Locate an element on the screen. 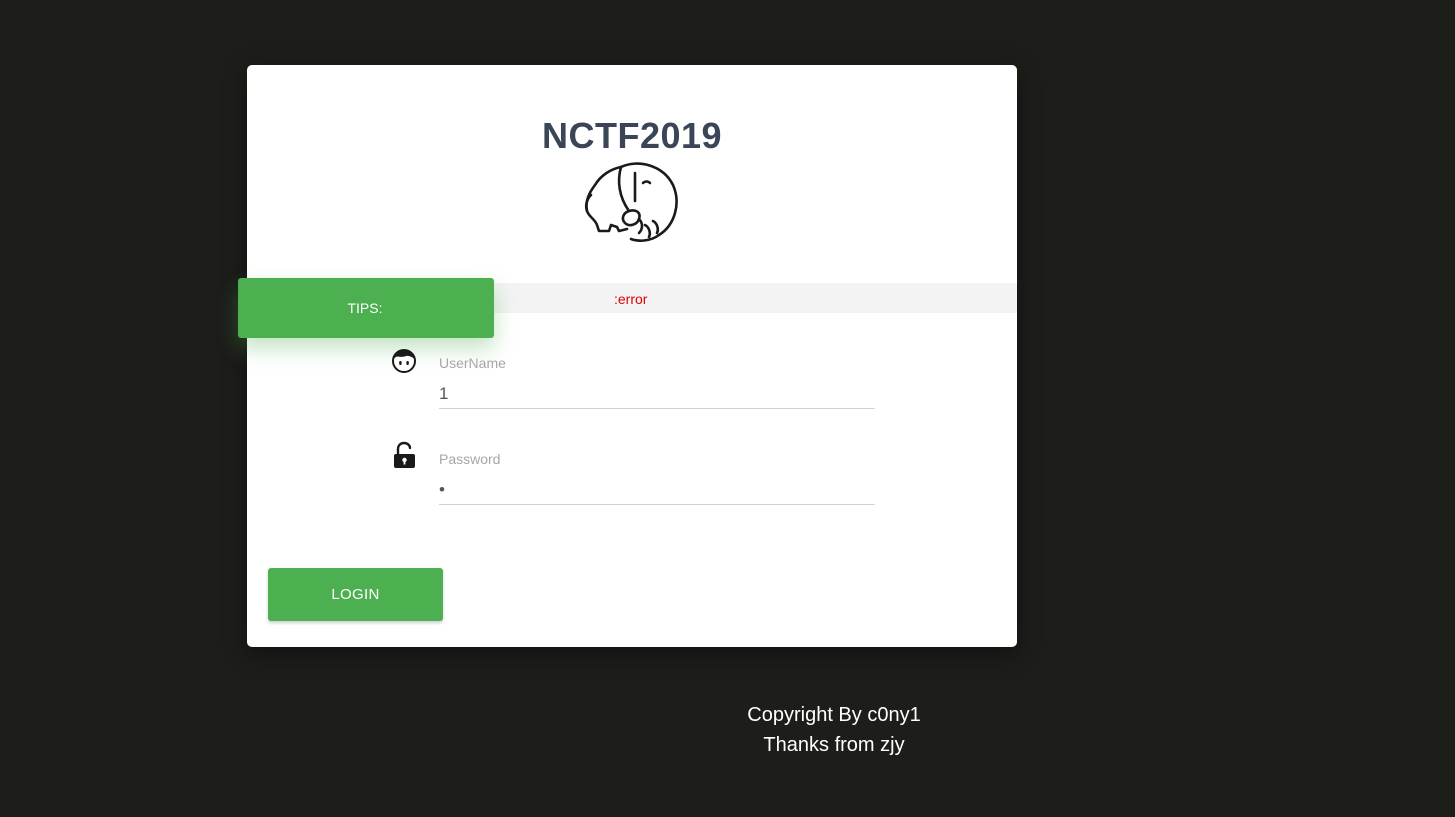  footer: Copyright By c0ny1 Thanks from zjy is located at coordinates (834, 730).